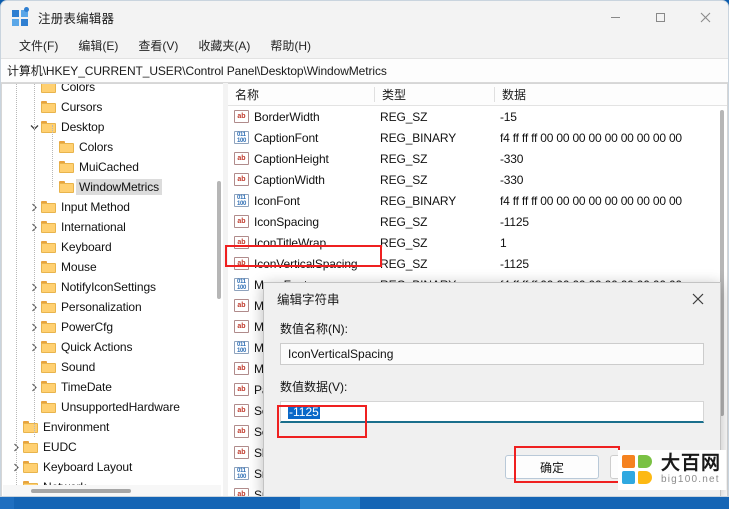  What do you see at coordinates (508, 116) in the screenshot?
I see `value-data-cell: -15` at bounding box center [508, 116].